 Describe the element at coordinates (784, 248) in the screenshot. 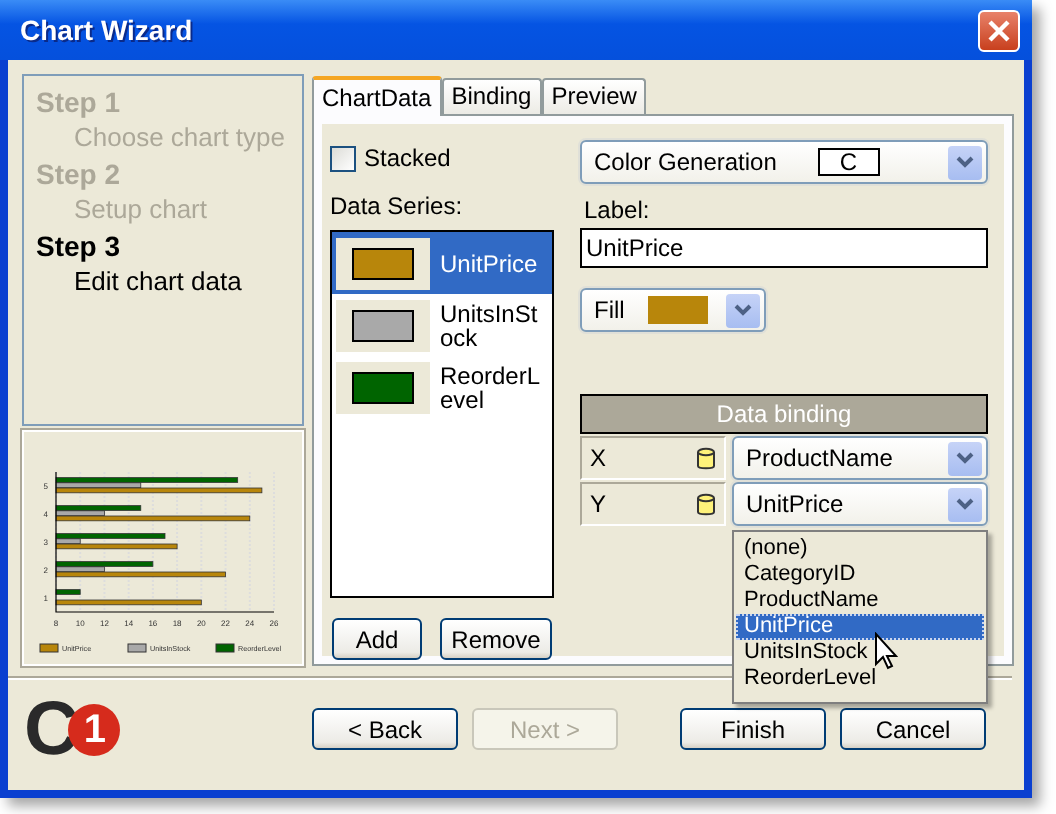

I see `label-input: UnitPrice` at that location.